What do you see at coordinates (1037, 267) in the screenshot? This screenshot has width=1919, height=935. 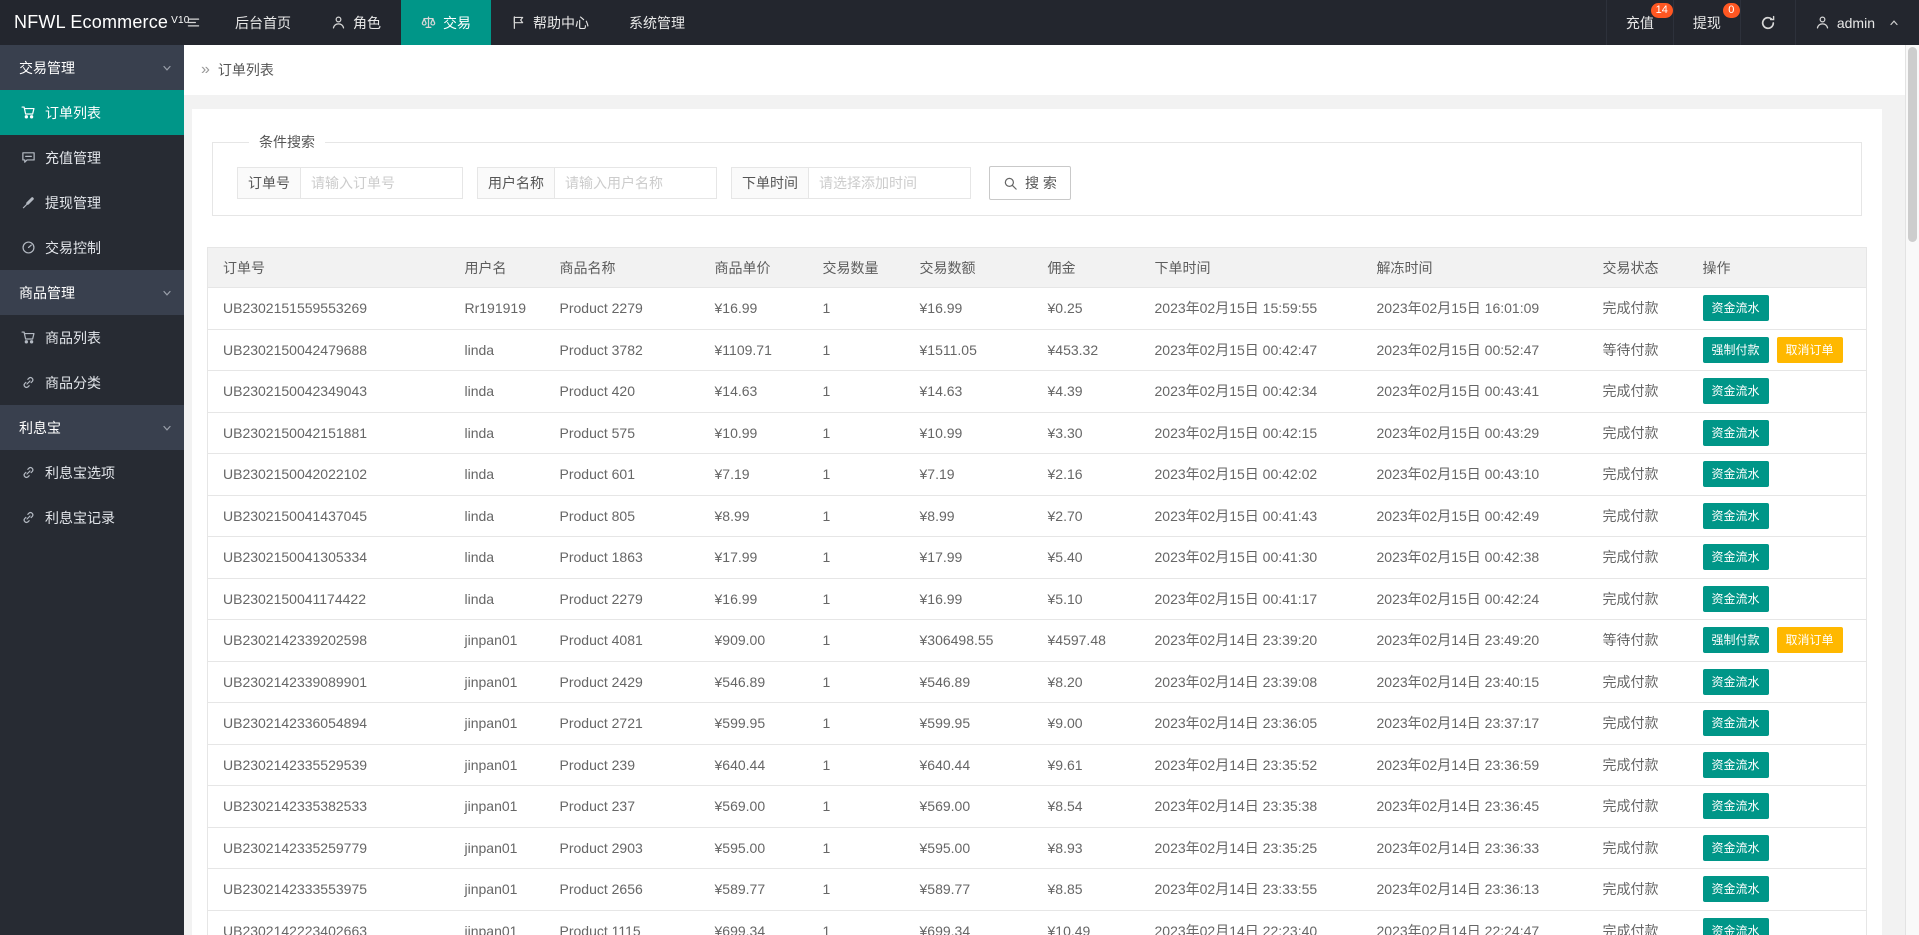 I see `table-header-row: 订单号 用户名 商品名称 商品单价 交易数量 交易数额 佣金 下单时间 解冻时间 交易状态 操作` at bounding box center [1037, 267].